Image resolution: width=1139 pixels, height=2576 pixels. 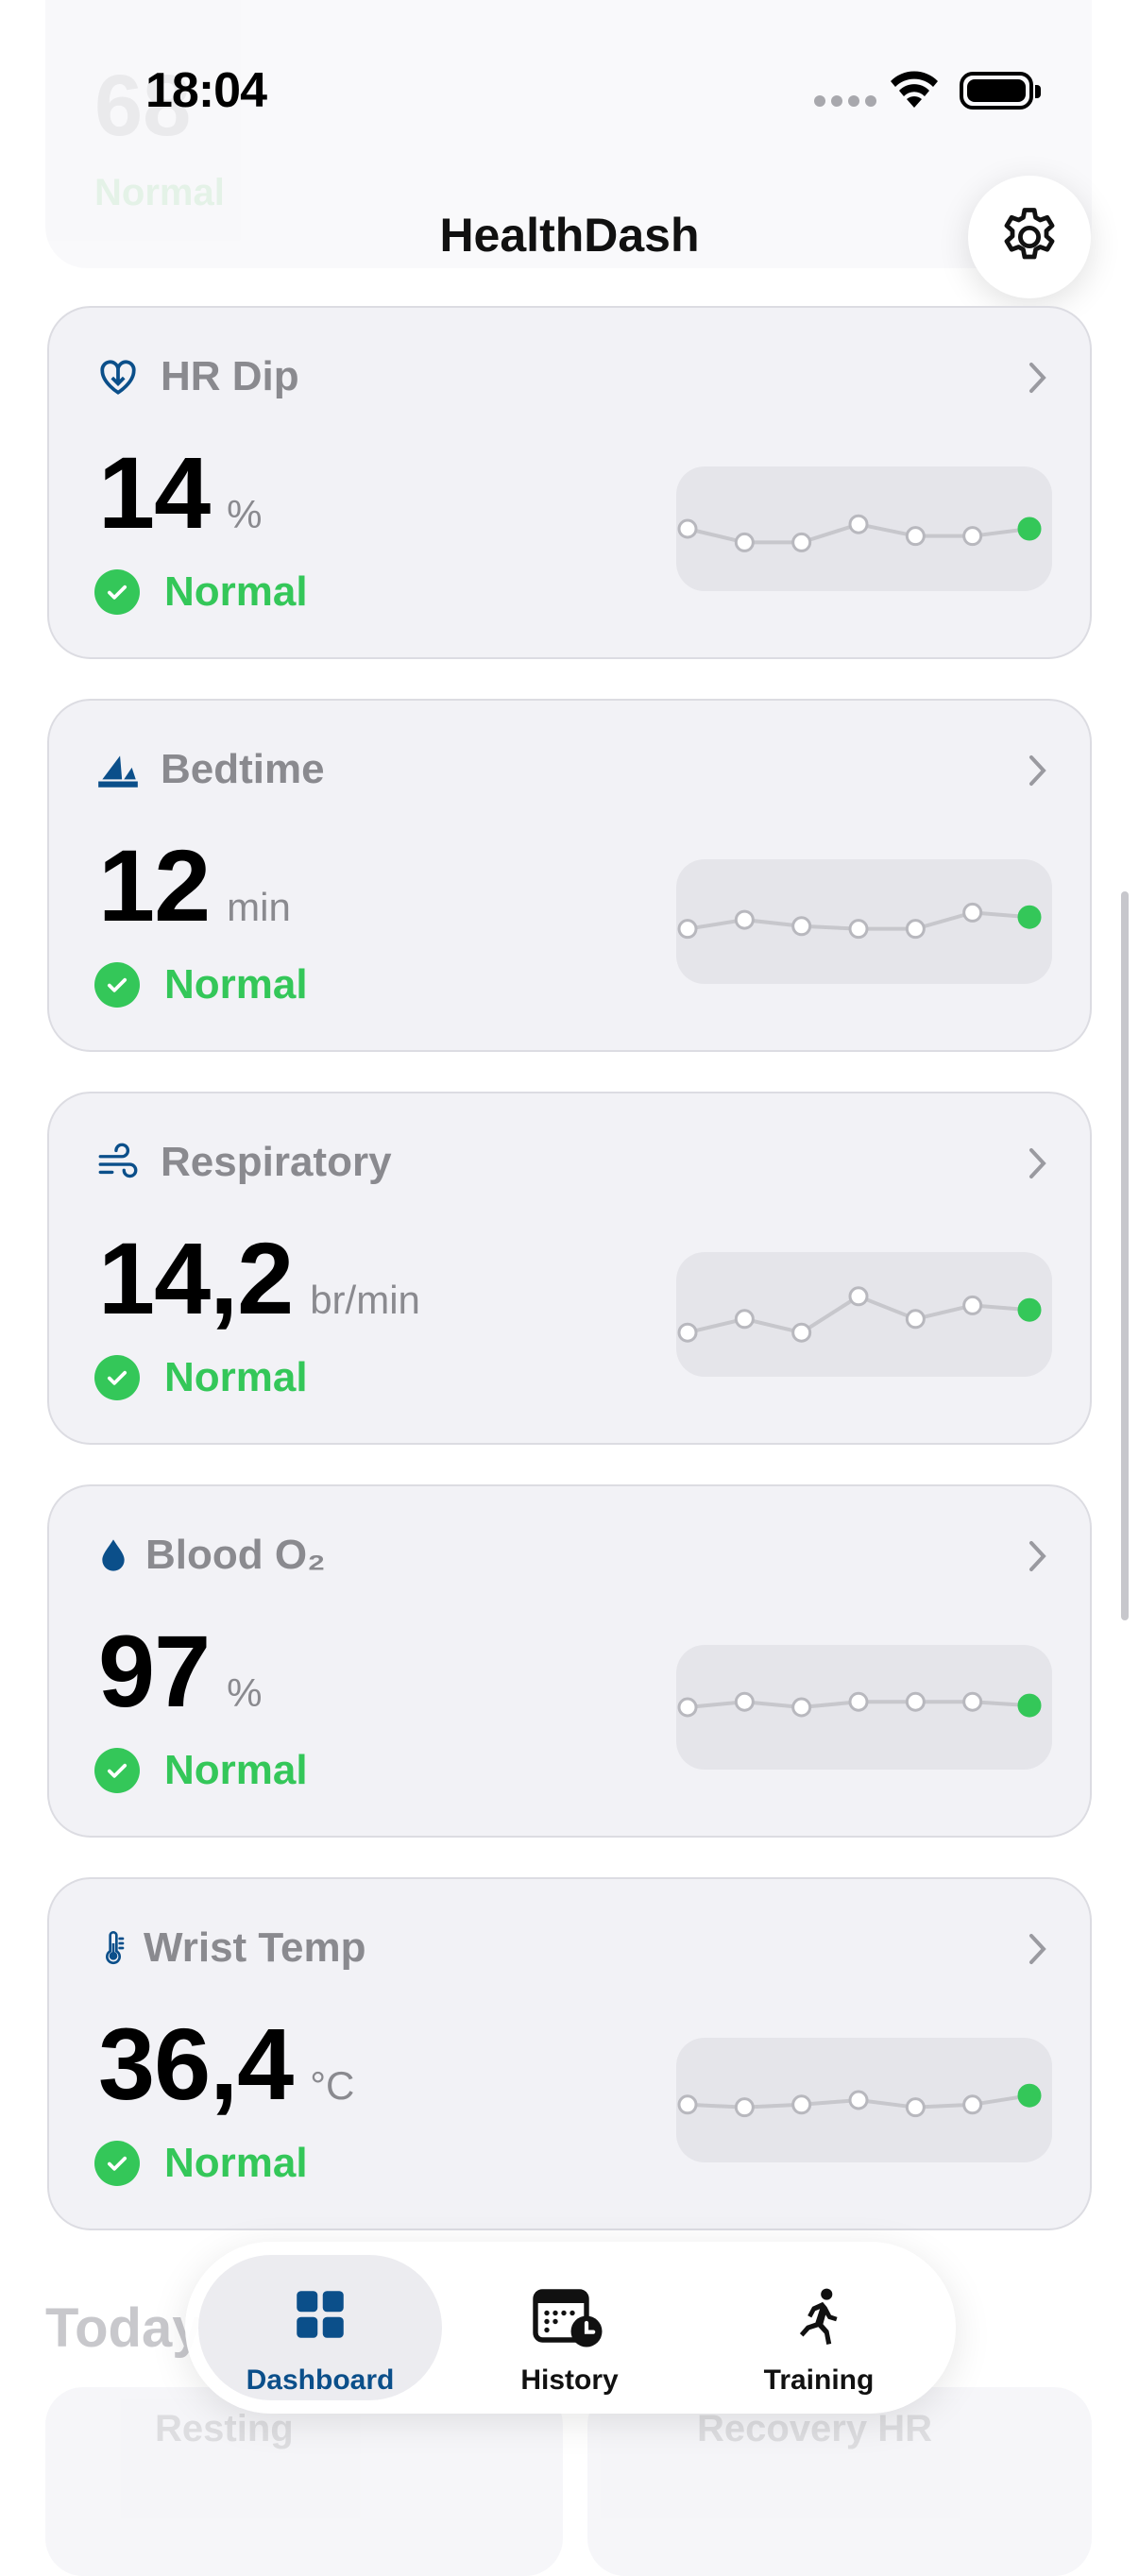 I want to click on card-title: HR Dip, so click(x=230, y=376).